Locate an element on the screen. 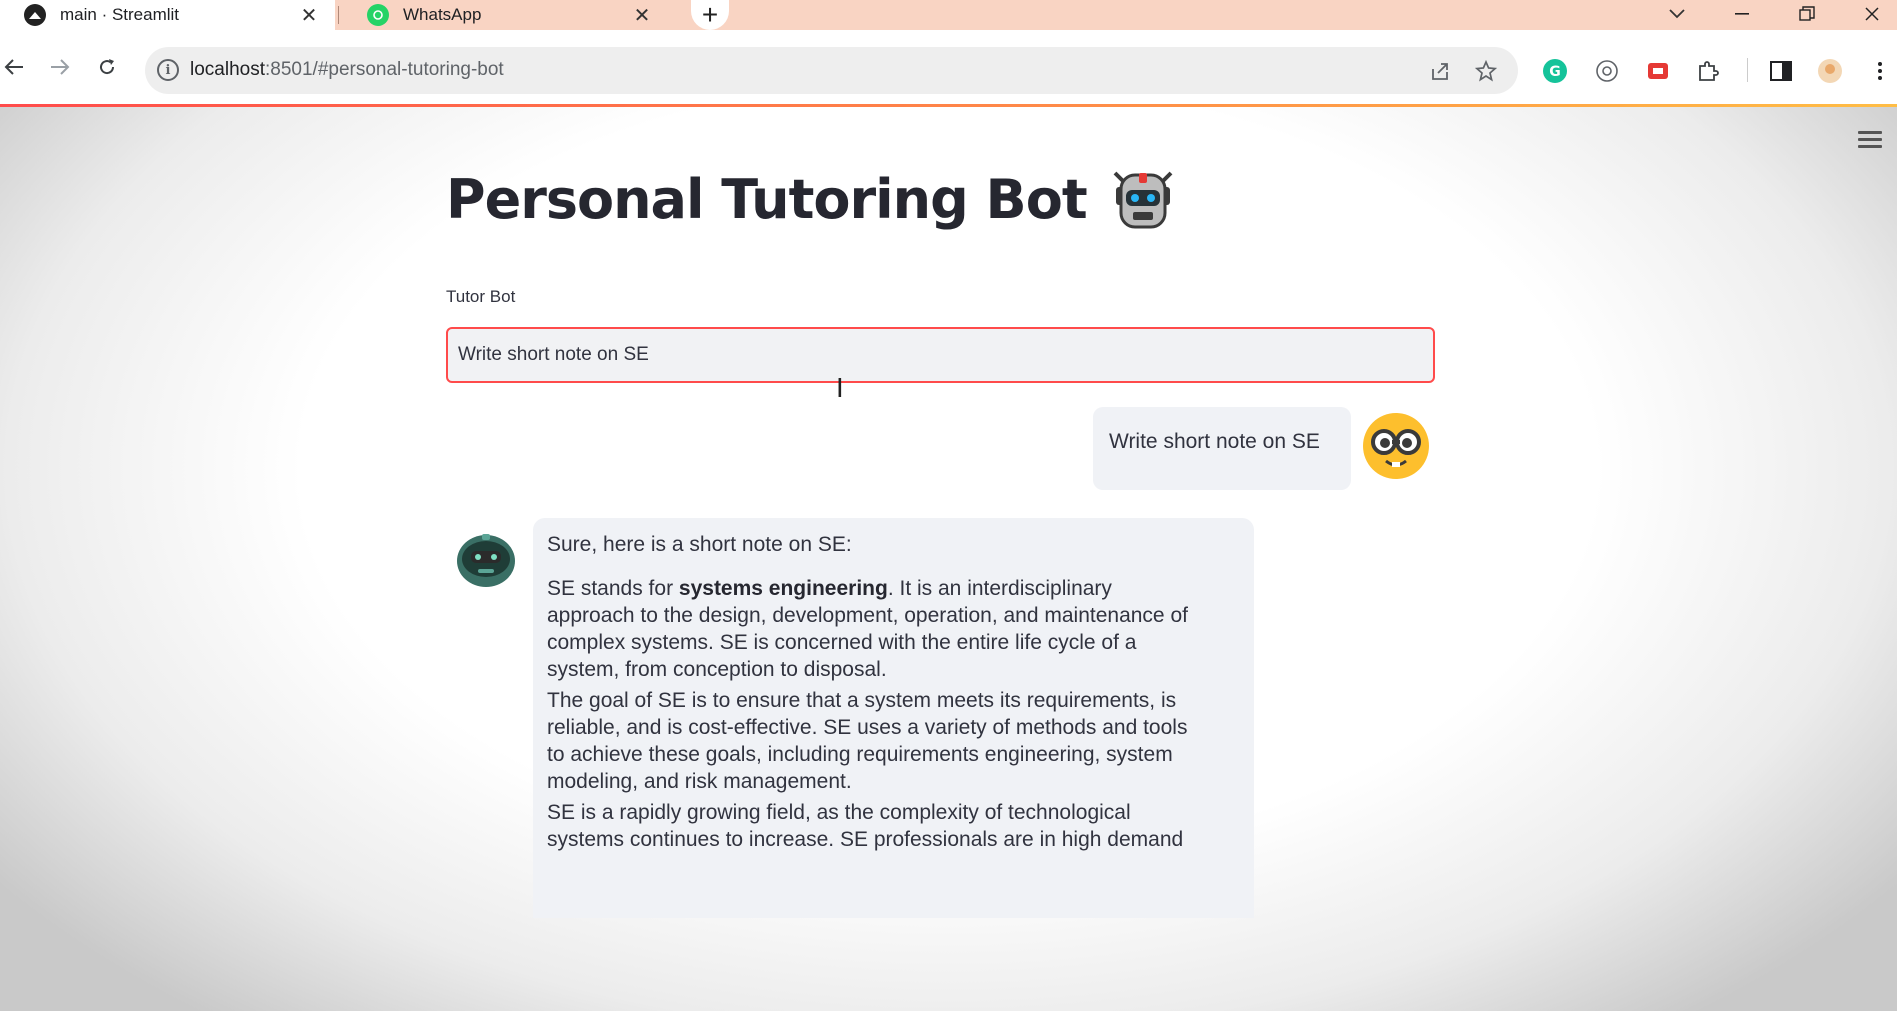 This screenshot has height=1011, width=1897. grammarly-extension-icon: G is located at coordinates (1555, 71).